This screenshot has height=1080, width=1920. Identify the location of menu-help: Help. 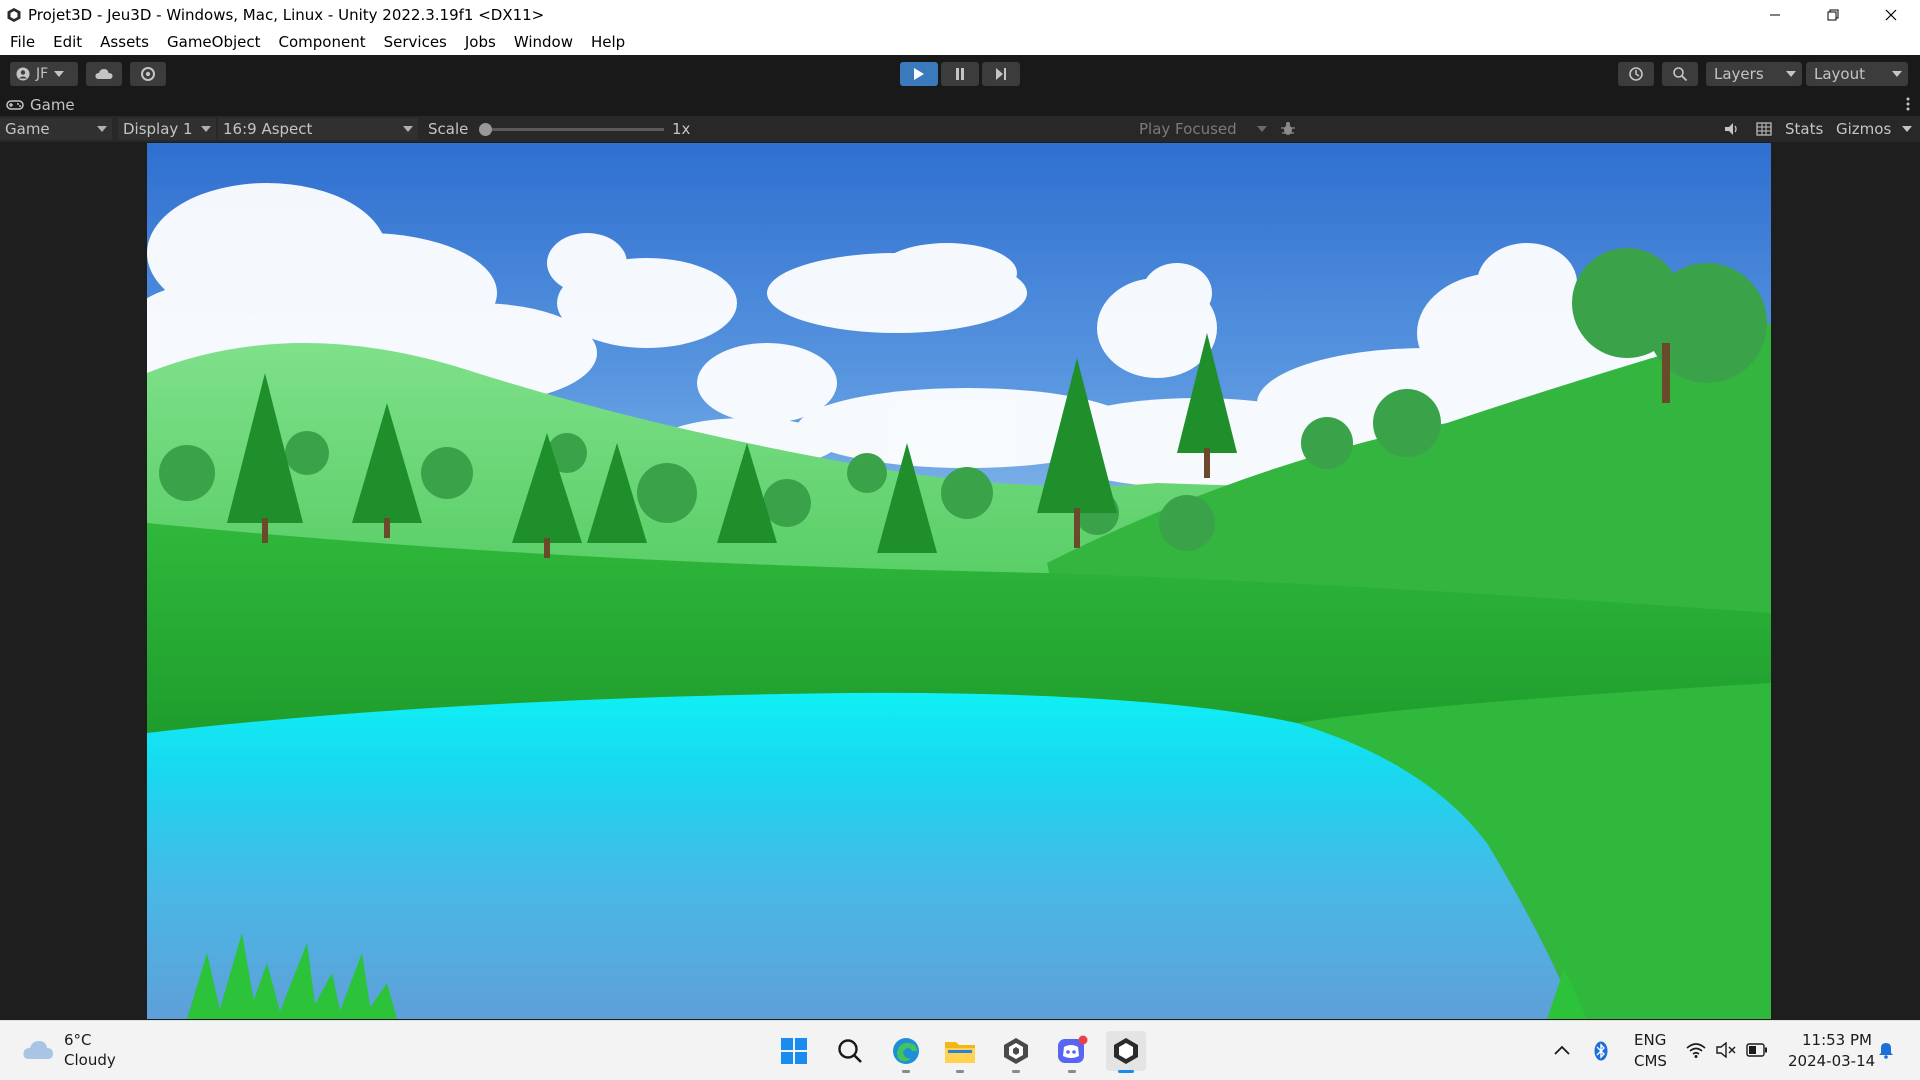
(607, 42).